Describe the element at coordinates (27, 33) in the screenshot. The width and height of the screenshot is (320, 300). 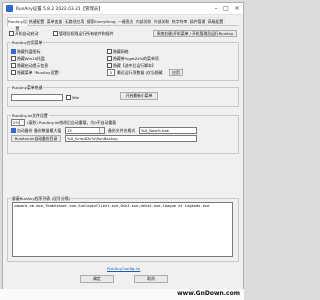
I see `autostart-label: 开机自动启动` at that location.